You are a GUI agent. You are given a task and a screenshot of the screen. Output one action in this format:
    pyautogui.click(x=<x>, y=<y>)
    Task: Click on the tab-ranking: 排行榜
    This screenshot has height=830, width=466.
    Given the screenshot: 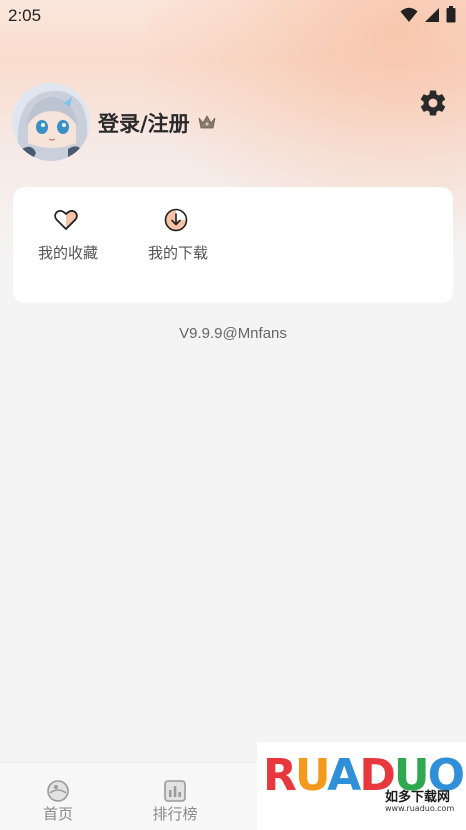 What is the action you would take?
    pyautogui.click(x=175, y=796)
    